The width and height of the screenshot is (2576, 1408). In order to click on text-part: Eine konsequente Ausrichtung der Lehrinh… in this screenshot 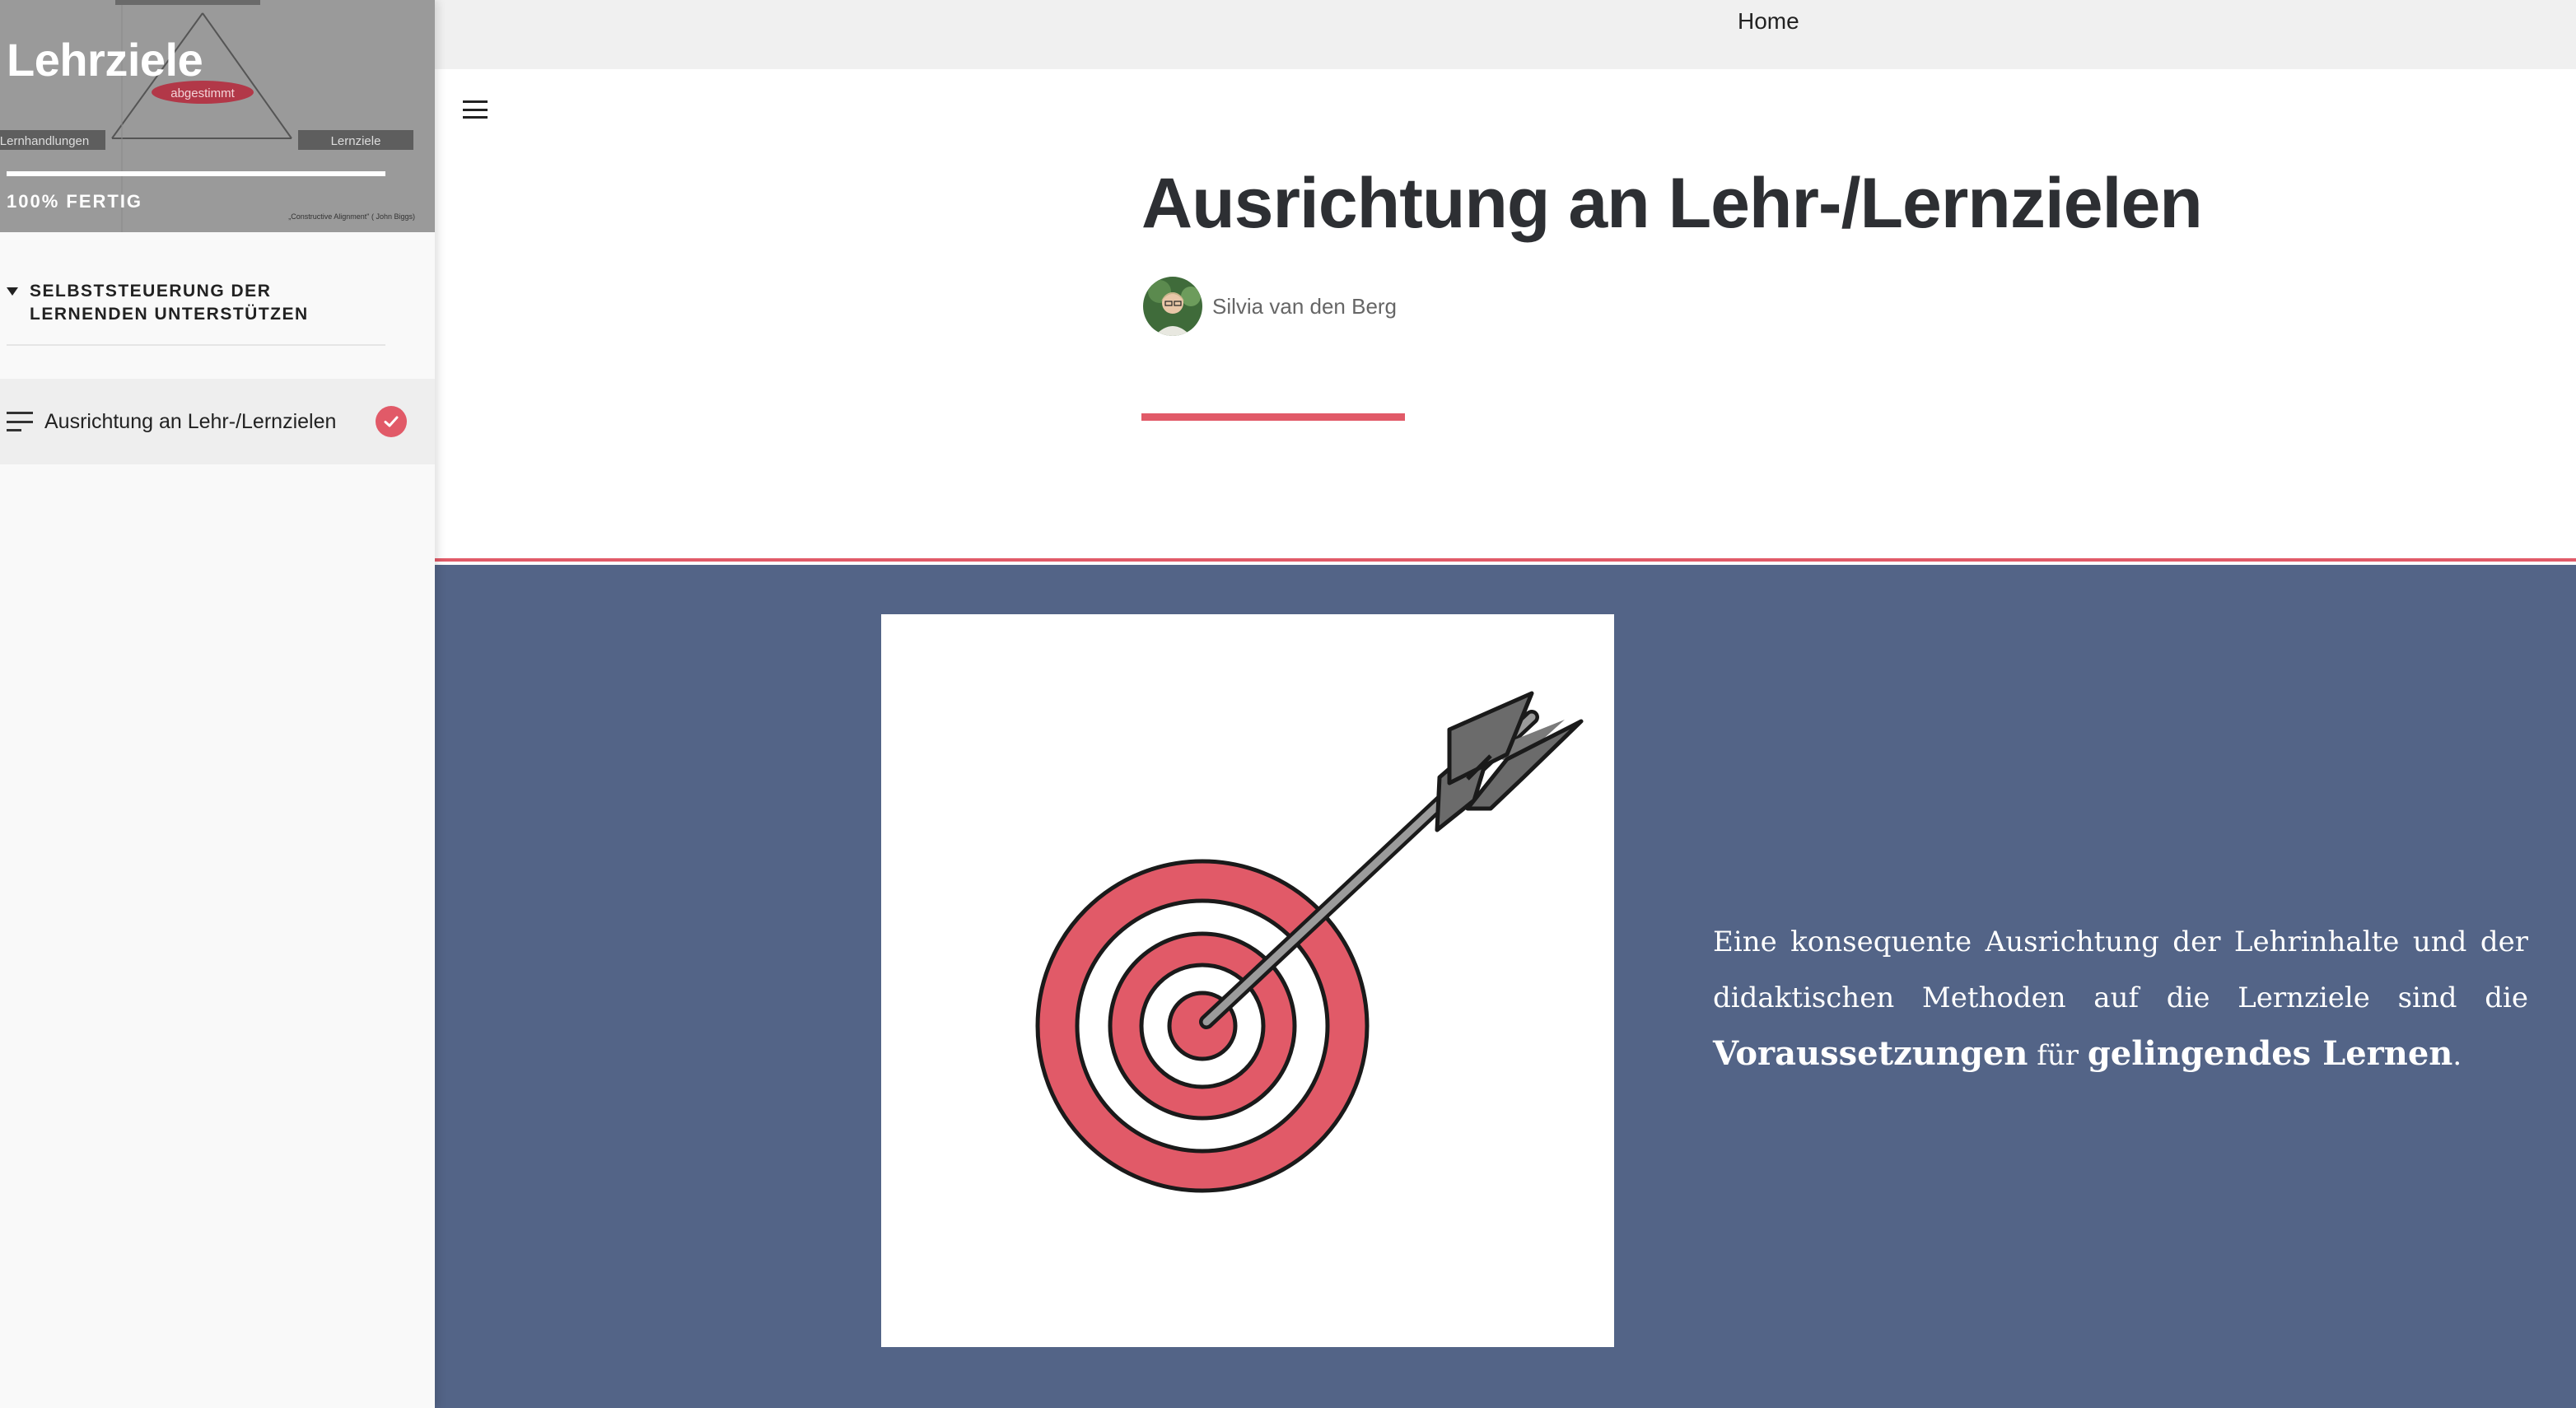, I will do `click(2120, 970)`.